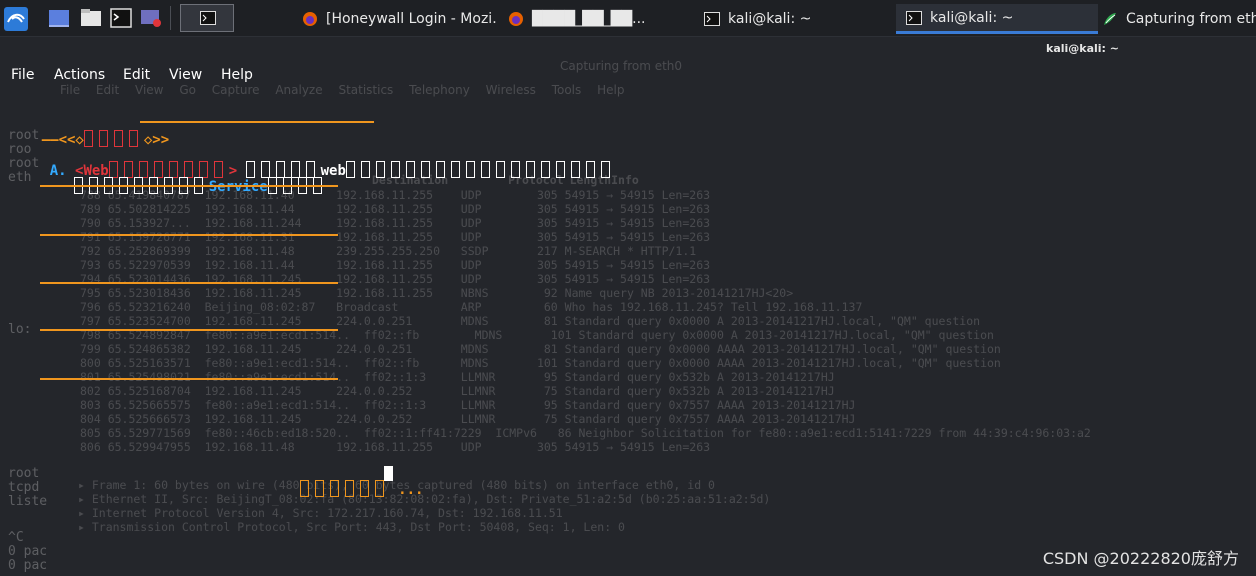 The height and width of the screenshot is (576, 1256). Describe the element at coordinates (1083, 48) in the screenshot. I see `window-title: kali@kali: ~` at that location.